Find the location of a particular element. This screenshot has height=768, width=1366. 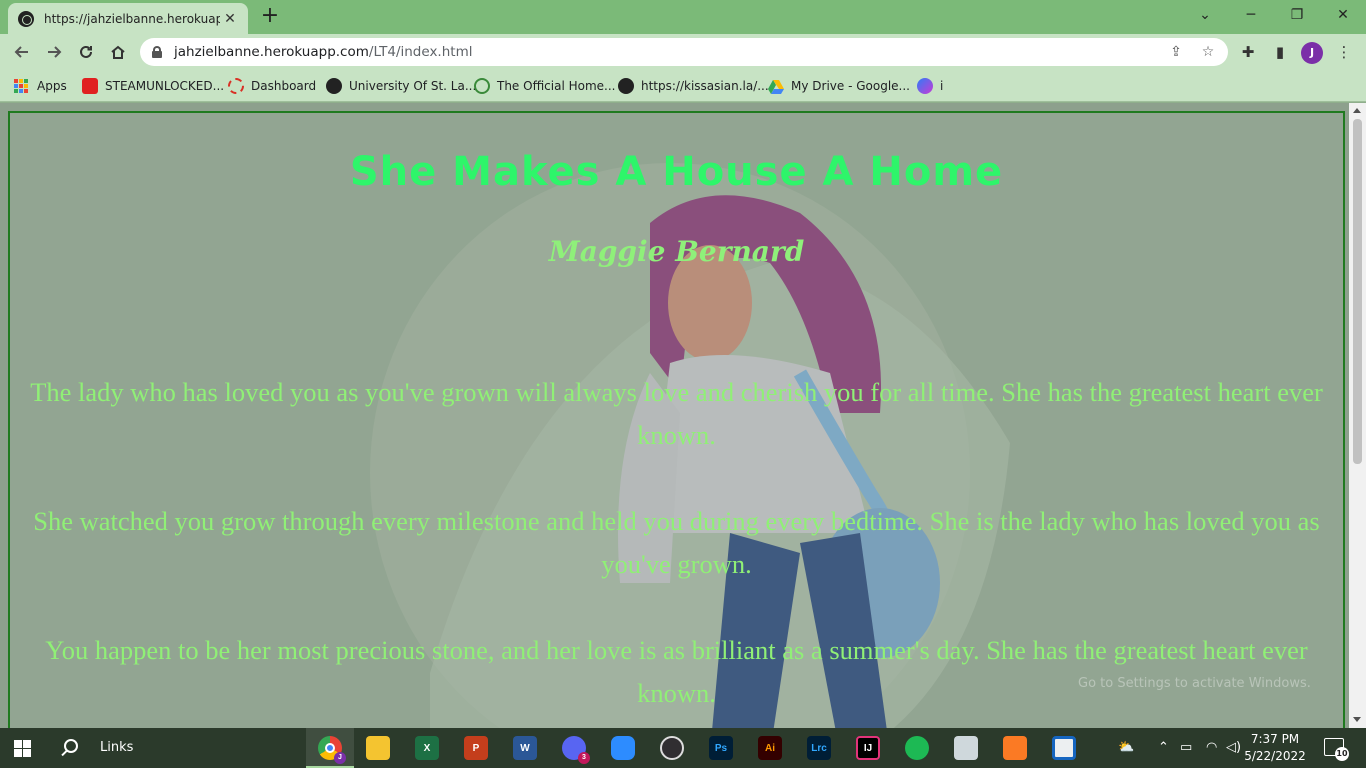

back-button is located at coordinates (22, 52).